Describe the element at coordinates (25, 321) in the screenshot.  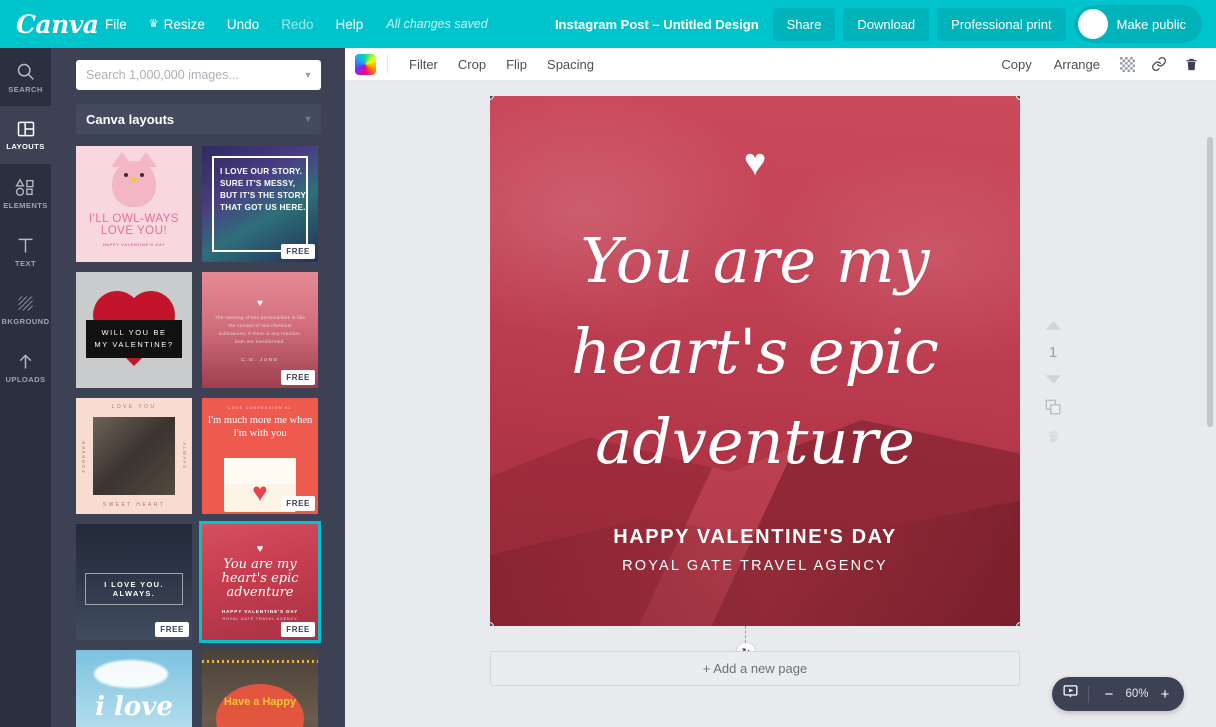
I see `sidebar-item-background-label: BKGROUND` at that location.